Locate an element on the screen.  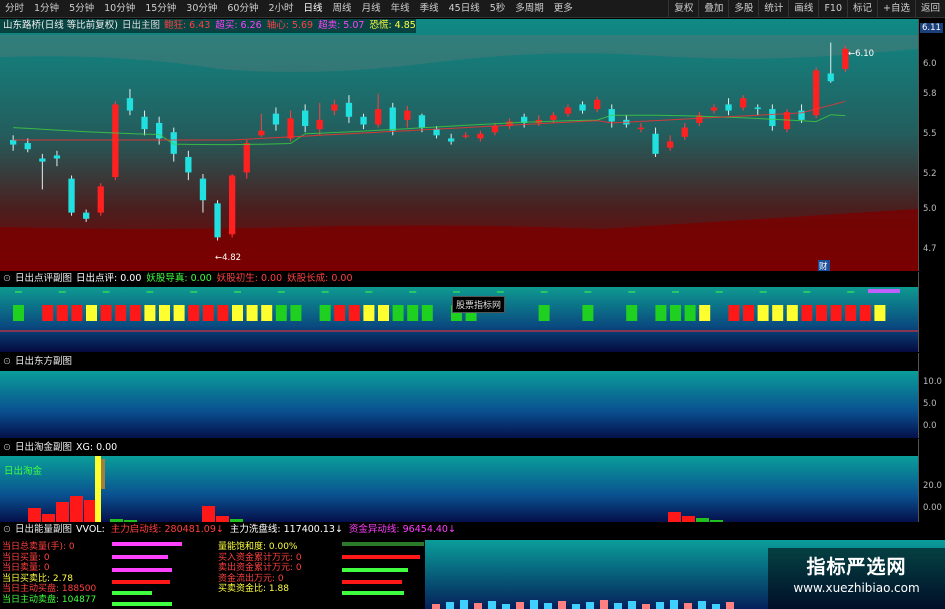
toolbar-button-2: 多股 is located at coordinates (743, 9).